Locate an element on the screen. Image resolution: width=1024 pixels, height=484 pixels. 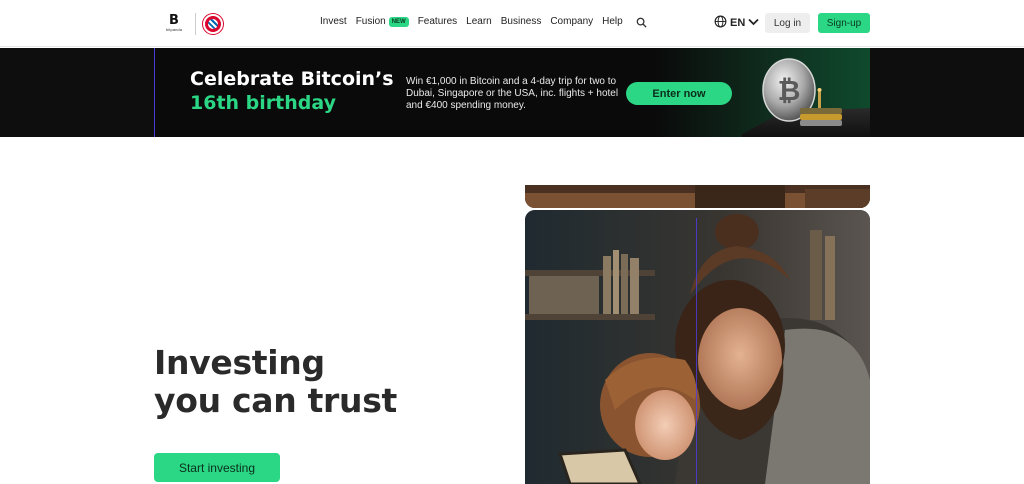
nav-fusion: Fusion NEW is located at coordinates (382, 22).